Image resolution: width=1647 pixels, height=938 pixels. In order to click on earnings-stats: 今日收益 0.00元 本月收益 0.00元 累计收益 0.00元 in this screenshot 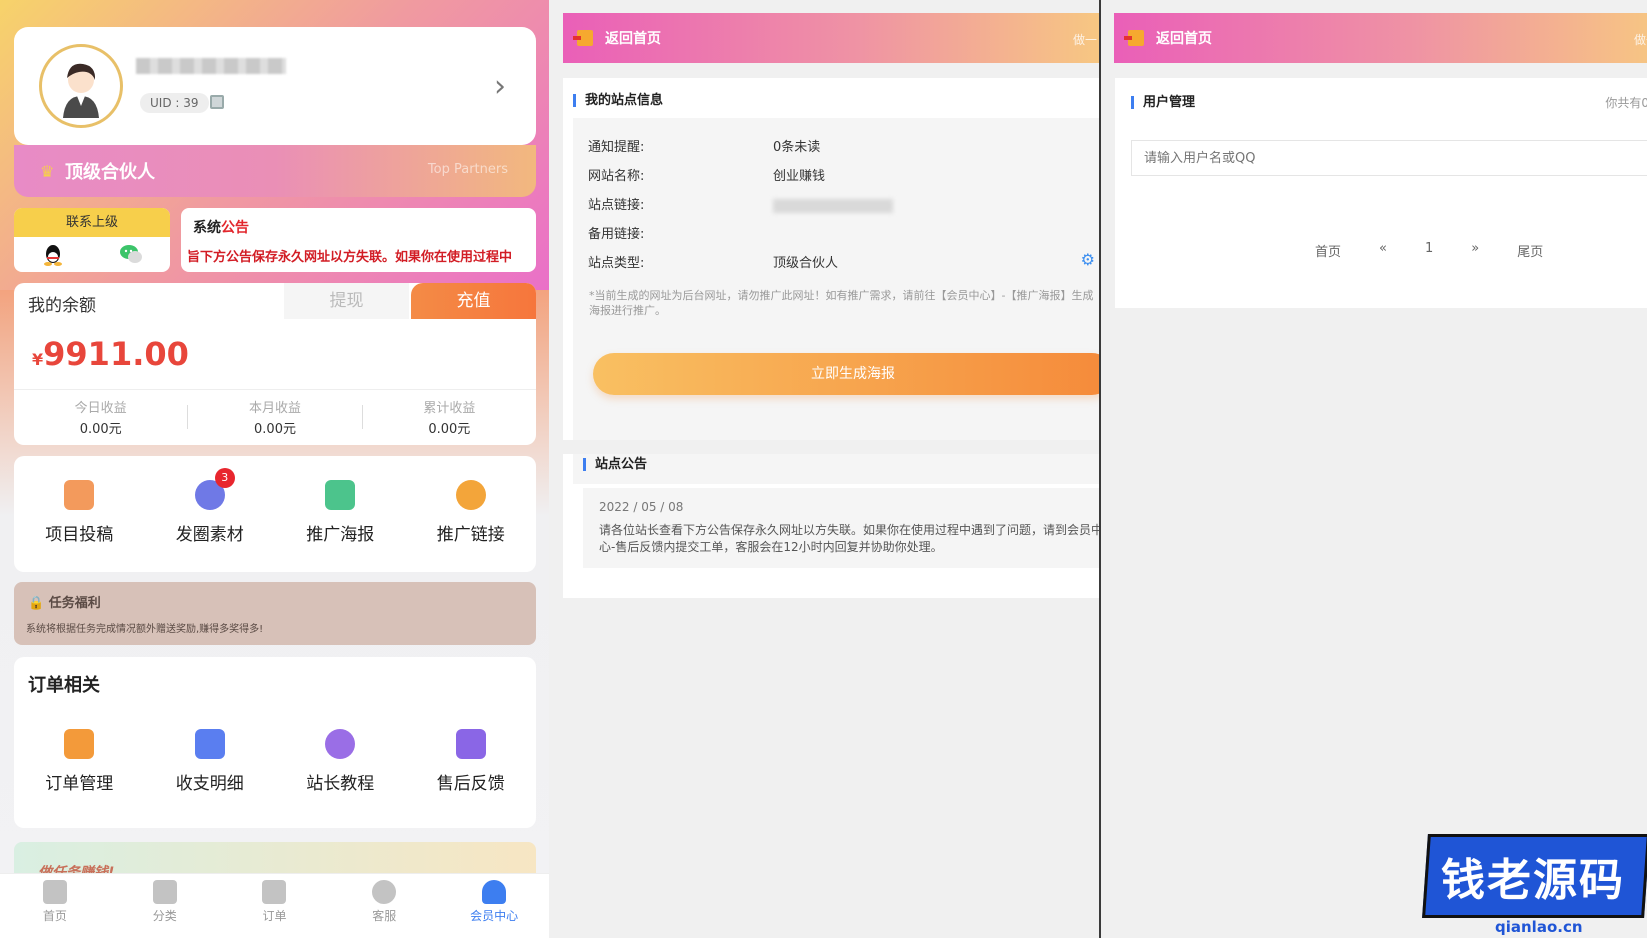, I will do `click(275, 417)`.